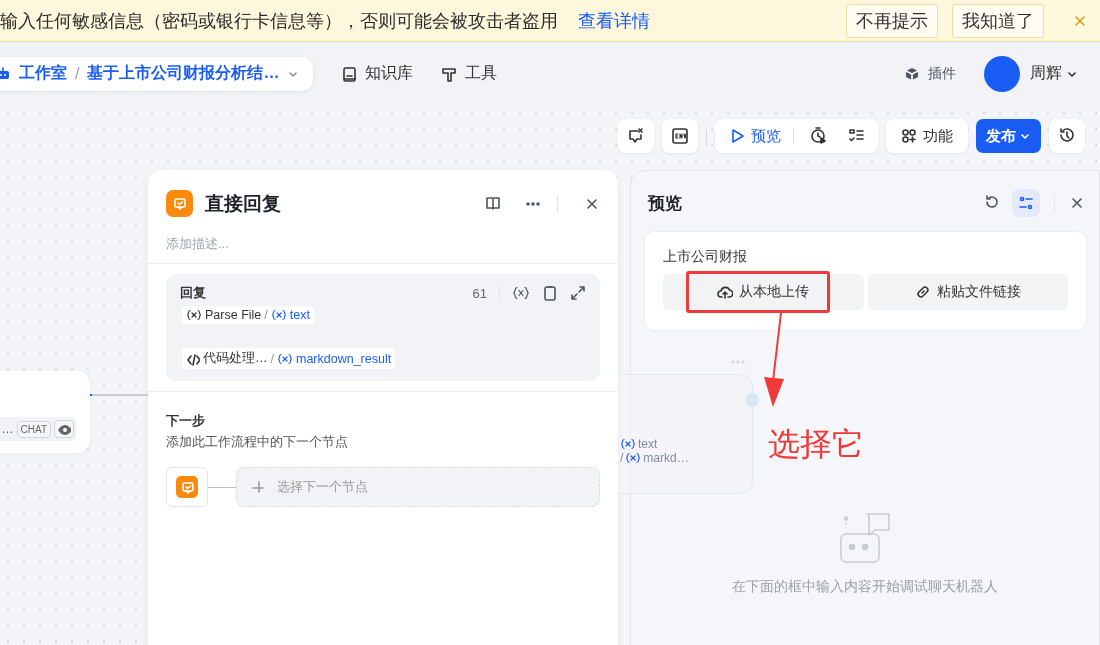 This screenshot has width=1100, height=645. What do you see at coordinates (738, 362) in the screenshot?
I see `more-icon` at bounding box center [738, 362].